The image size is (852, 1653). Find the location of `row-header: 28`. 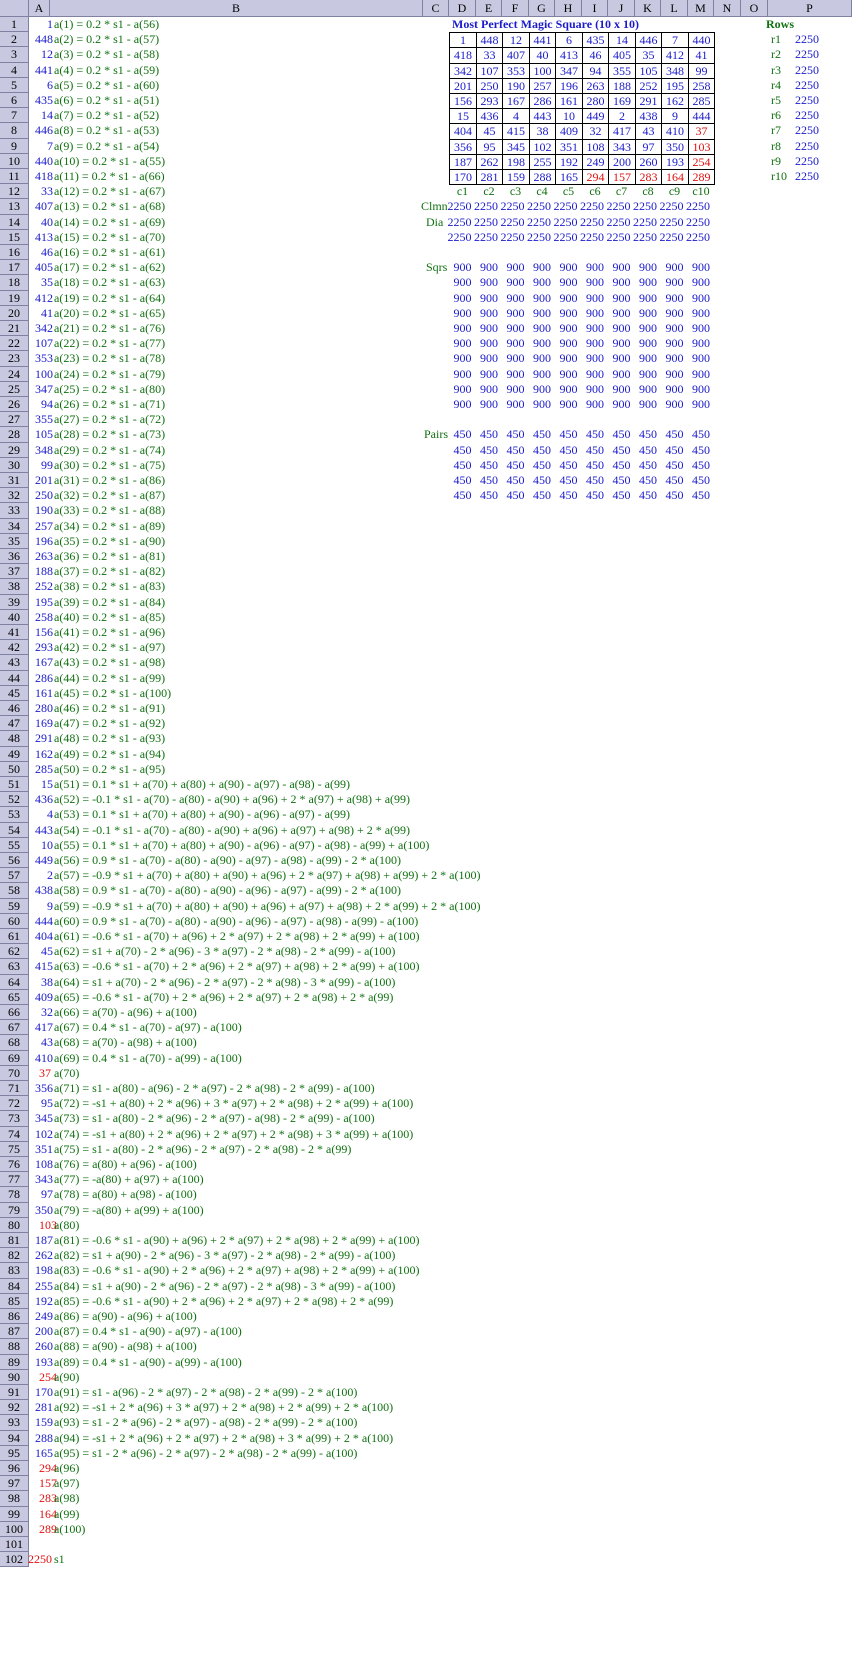

row-header: 28 is located at coordinates (14, 435).